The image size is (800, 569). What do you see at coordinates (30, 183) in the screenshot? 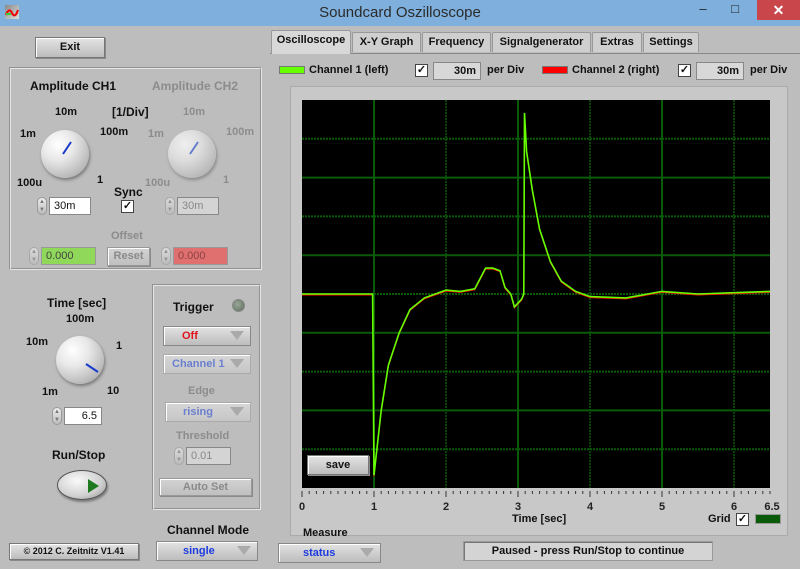
I see `ch1-scale-100u: 100u` at bounding box center [30, 183].